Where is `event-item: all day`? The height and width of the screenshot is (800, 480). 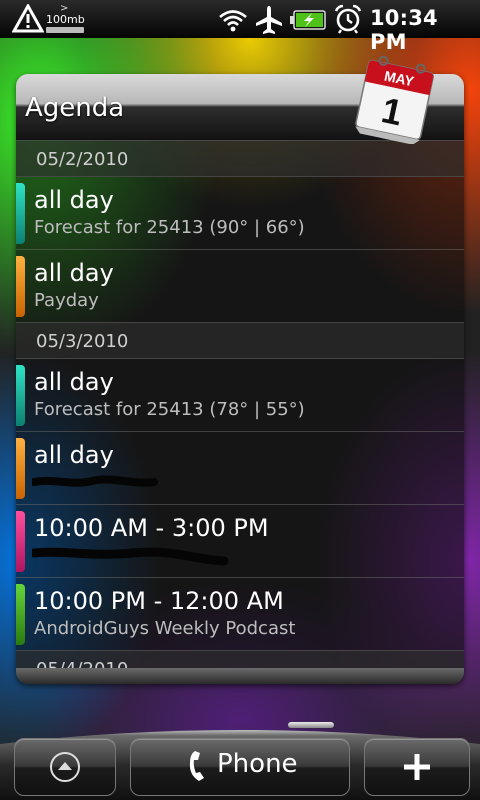 event-item: all day is located at coordinates (240, 467).